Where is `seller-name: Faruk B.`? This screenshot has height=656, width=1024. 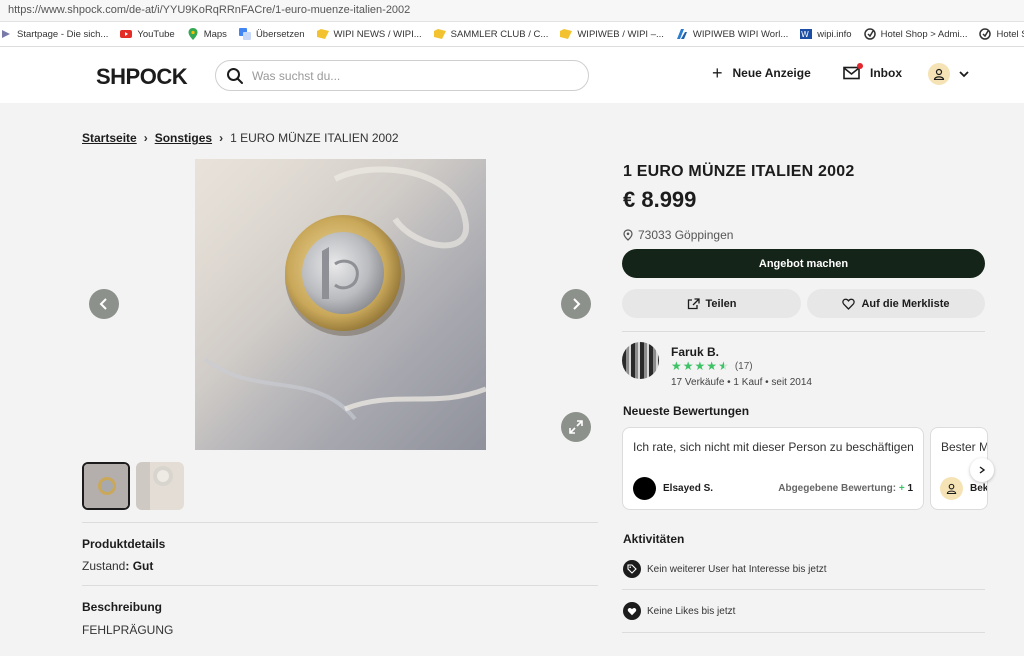
seller-name: Faruk B. is located at coordinates (695, 352).